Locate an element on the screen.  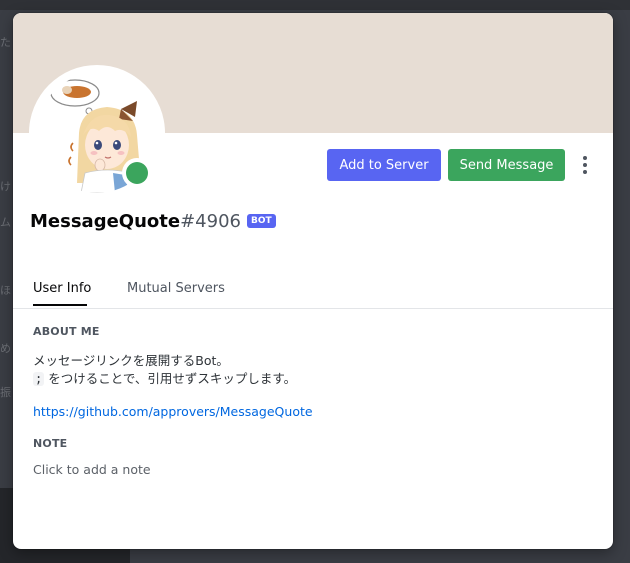
about-me-line-1: メッセージリンクを展開するBot。 is located at coordinates (131, 360).